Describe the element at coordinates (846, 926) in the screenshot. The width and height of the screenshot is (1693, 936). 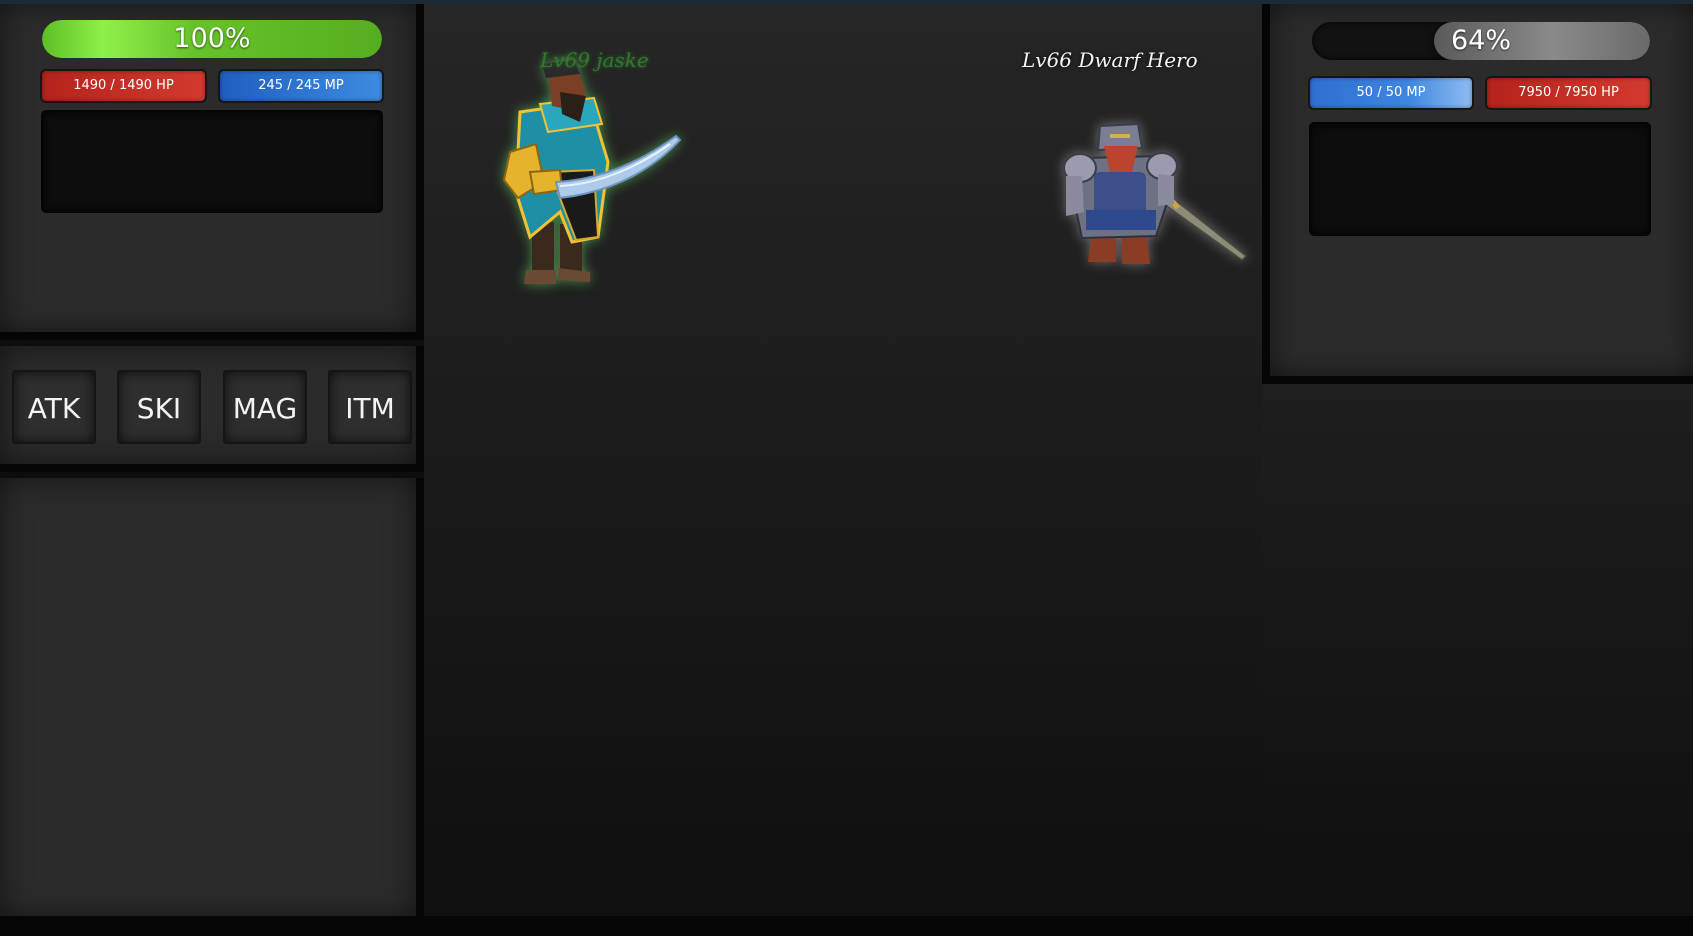
I see `bottom-bar` at that location.